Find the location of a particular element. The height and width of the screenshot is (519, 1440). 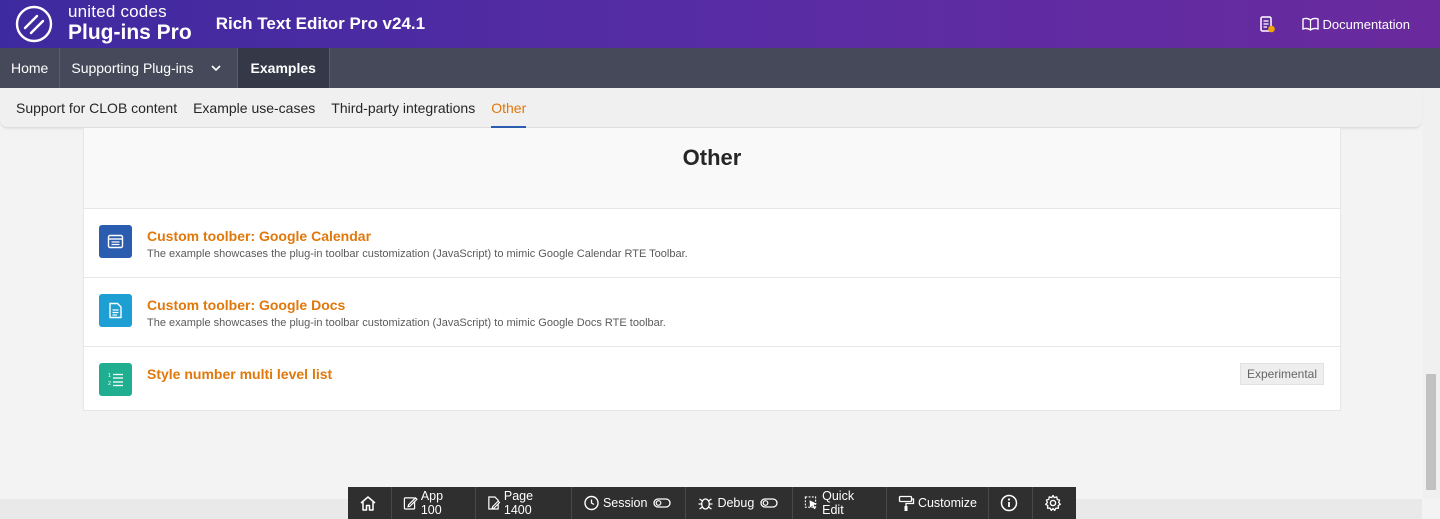

logo-text: united codes Plug-ins Pro is located at coordinates (130, 23).